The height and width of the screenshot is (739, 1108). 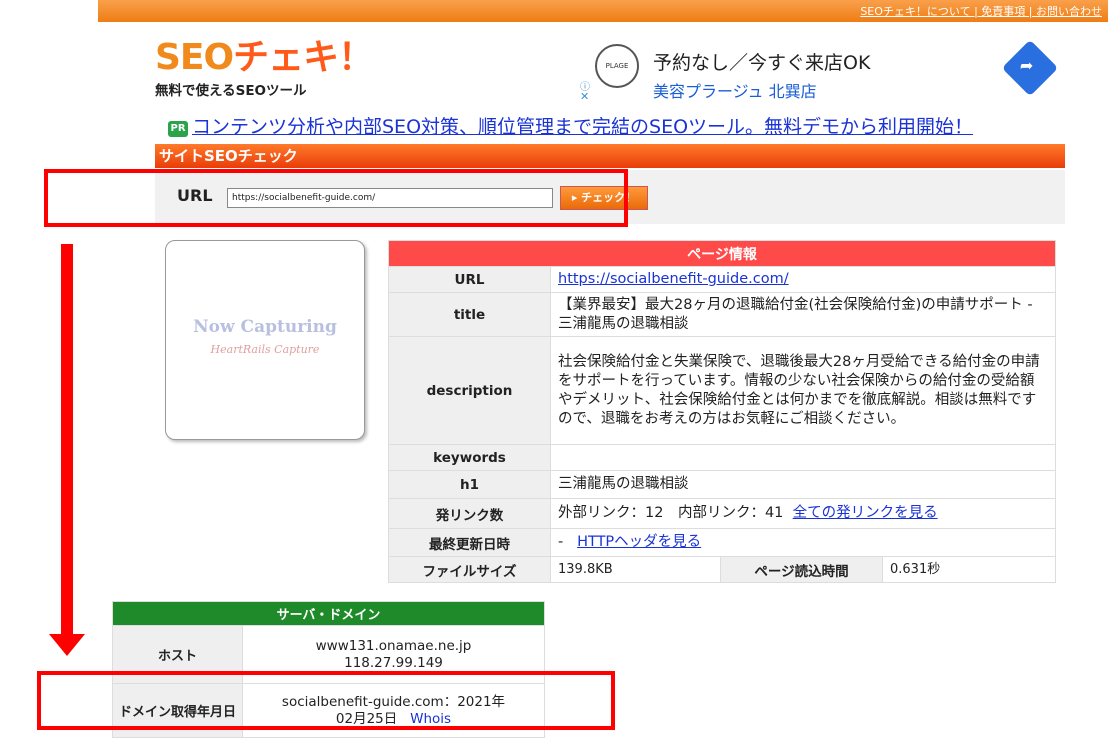 I want to click on loadtime-value: 0.631秒, so click(x=969, y=569).